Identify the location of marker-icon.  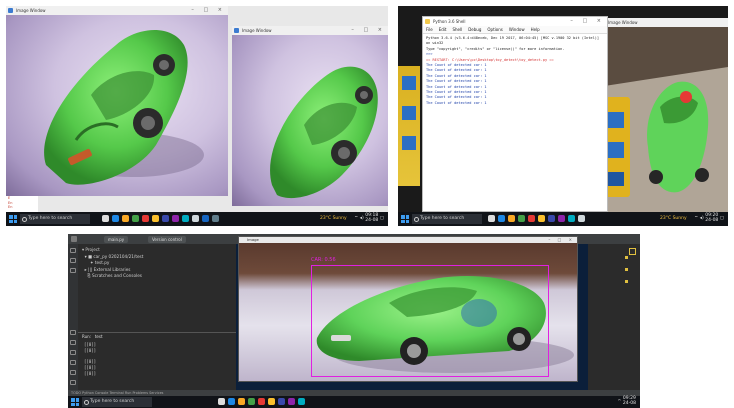
(626, 257).